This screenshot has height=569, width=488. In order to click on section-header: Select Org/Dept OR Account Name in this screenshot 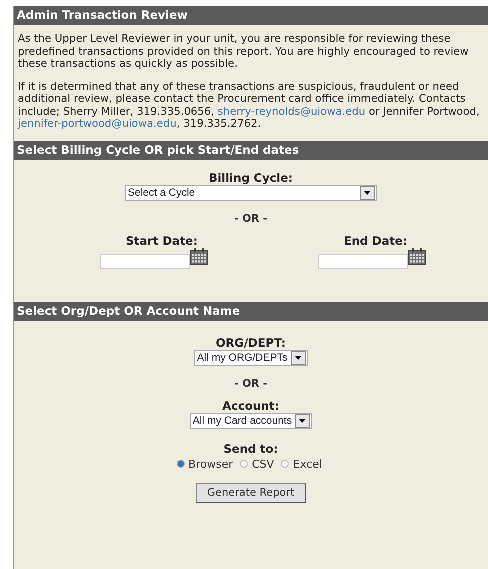, I will do `click(251, 311)`.